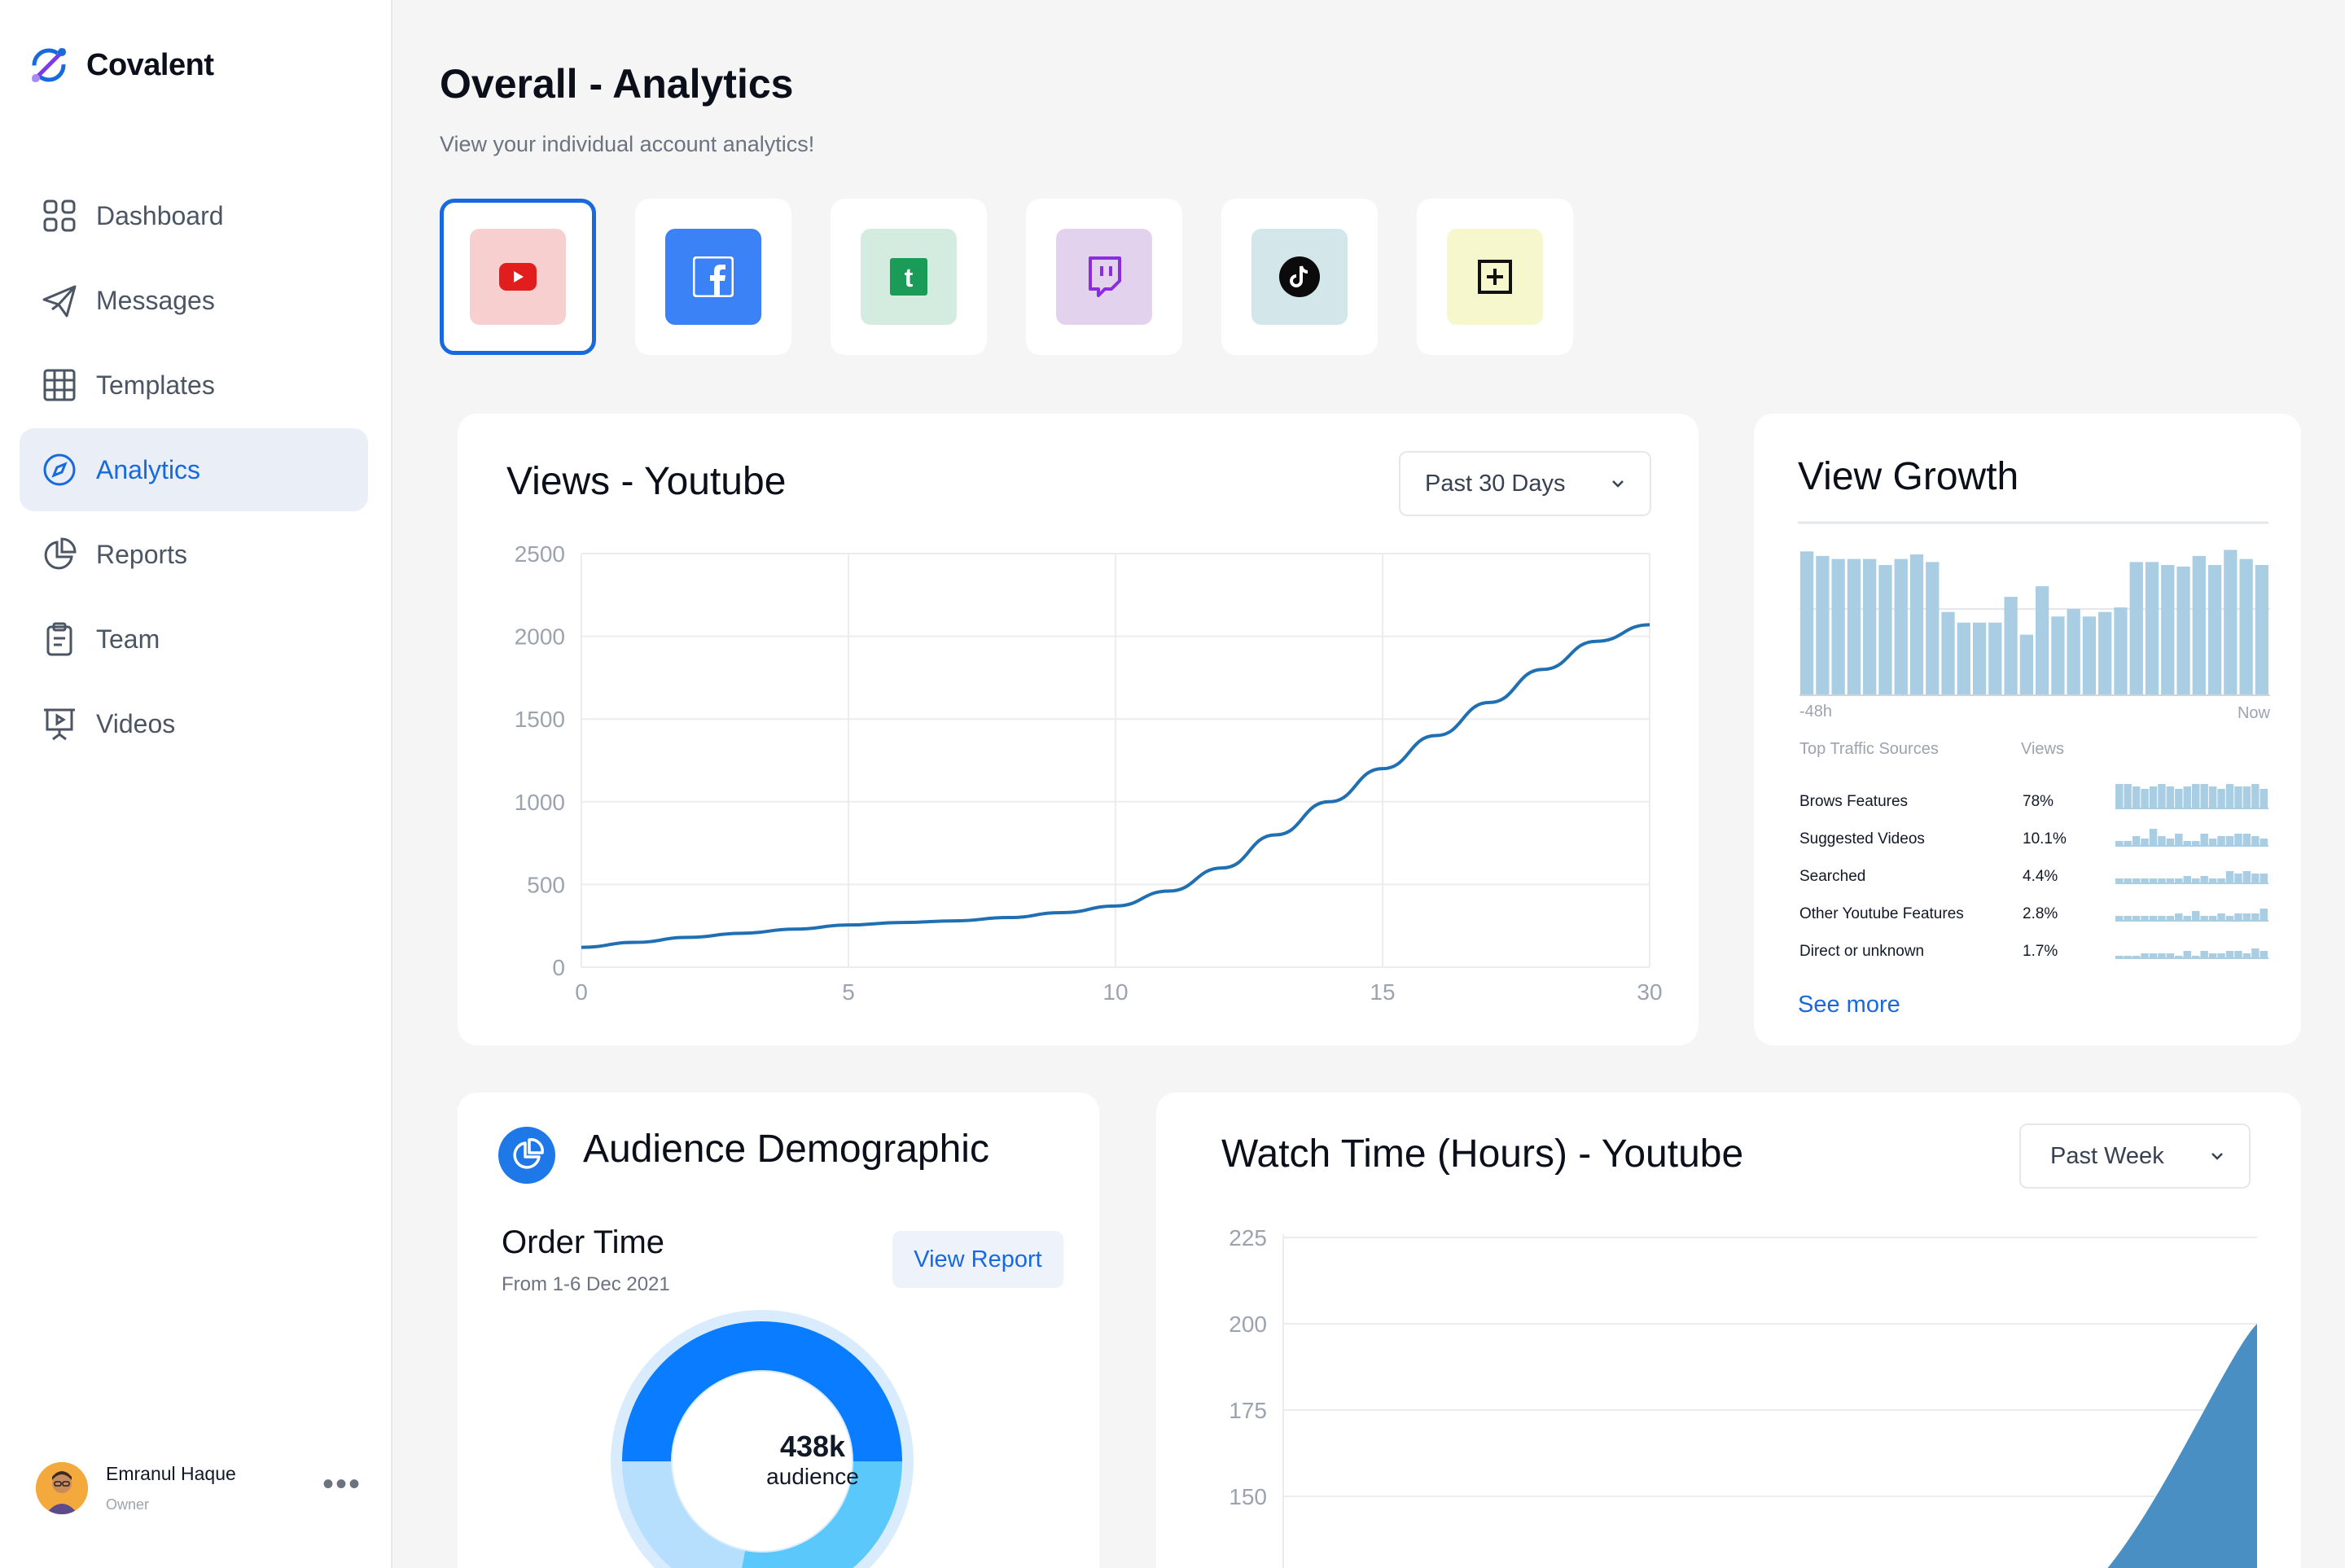 The width and height of the screenshot is (2345, 1568). I want to click on sidebar-item-videos: Videos, so click(194, 723).